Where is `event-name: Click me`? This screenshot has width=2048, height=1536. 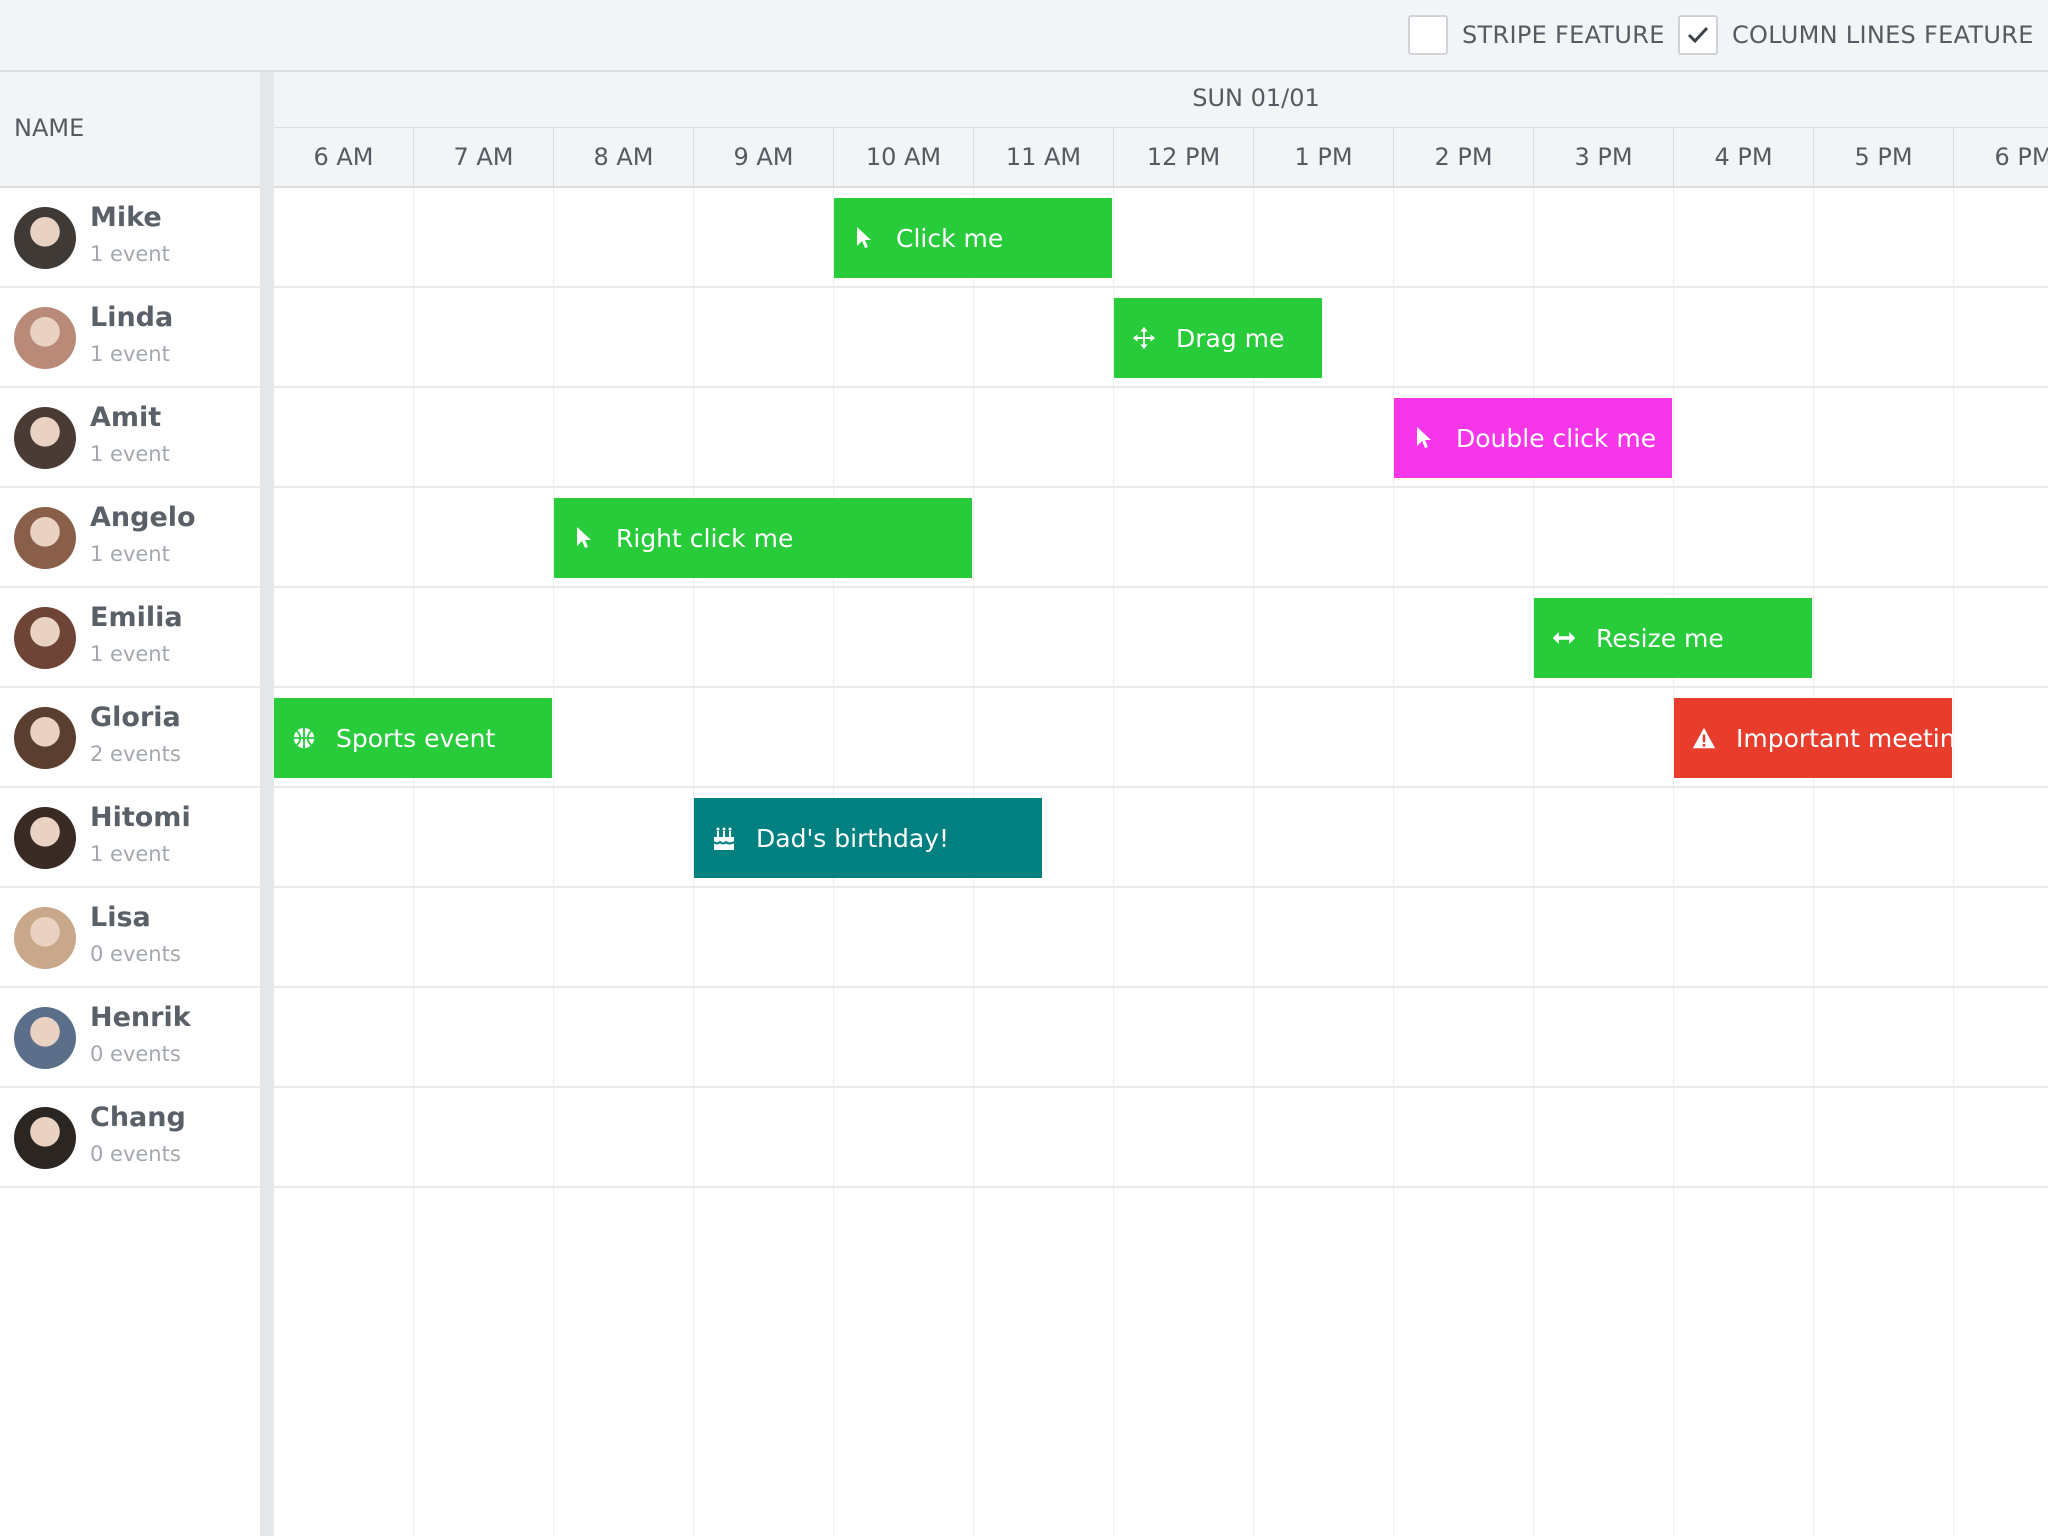
event-name: Click me is located at coordinates (950, 238).